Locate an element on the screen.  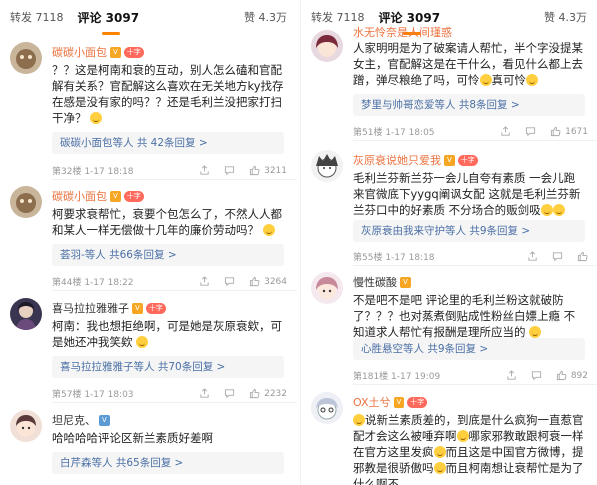
username: 水无怜奈是人间瑾惑 is located at coordinates (402, 32).